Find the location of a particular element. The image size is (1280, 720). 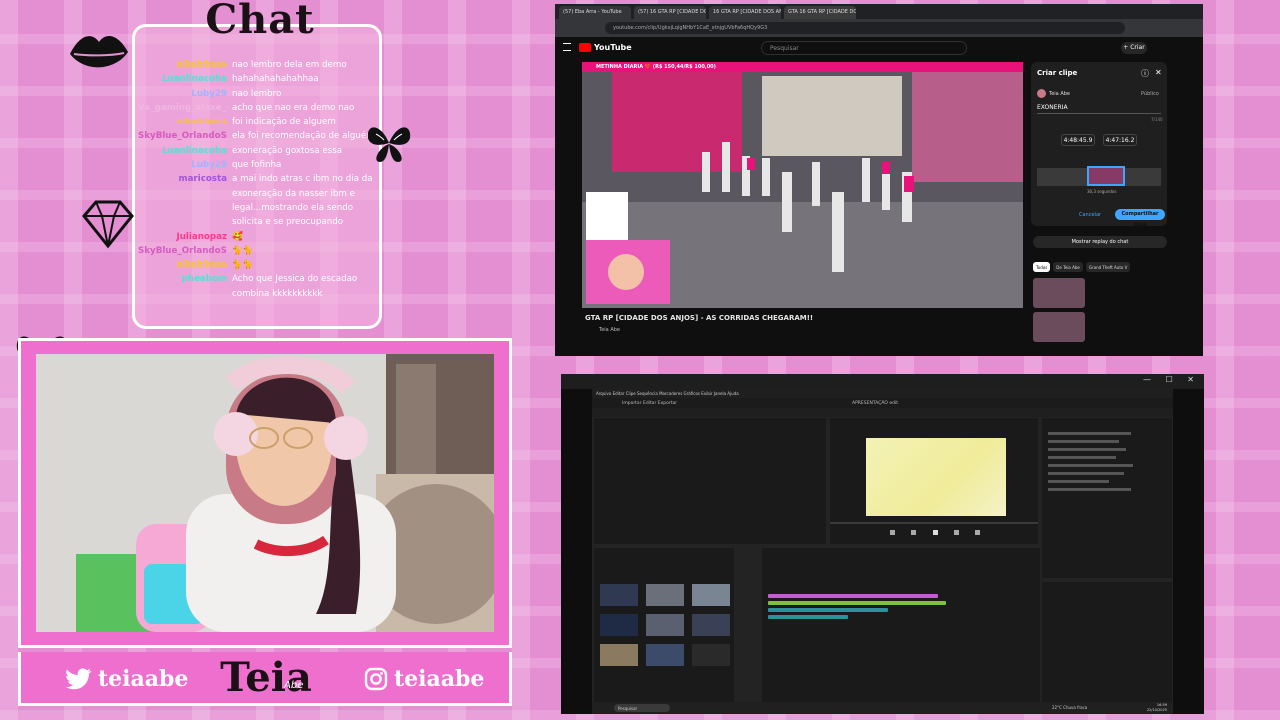

panel-tabs is located at coordinates (882, 412).